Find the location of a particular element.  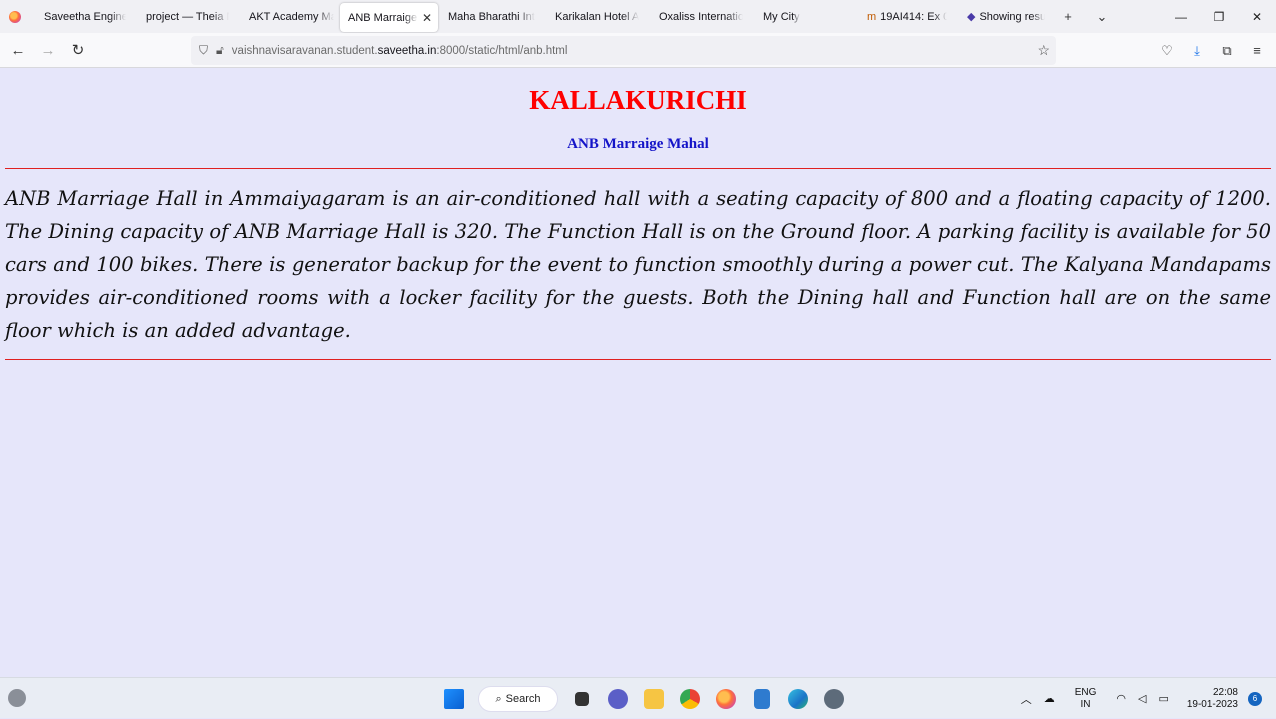

tab-19ai414: m19AI414: Ex 04 is located at coordinates (903, 16).